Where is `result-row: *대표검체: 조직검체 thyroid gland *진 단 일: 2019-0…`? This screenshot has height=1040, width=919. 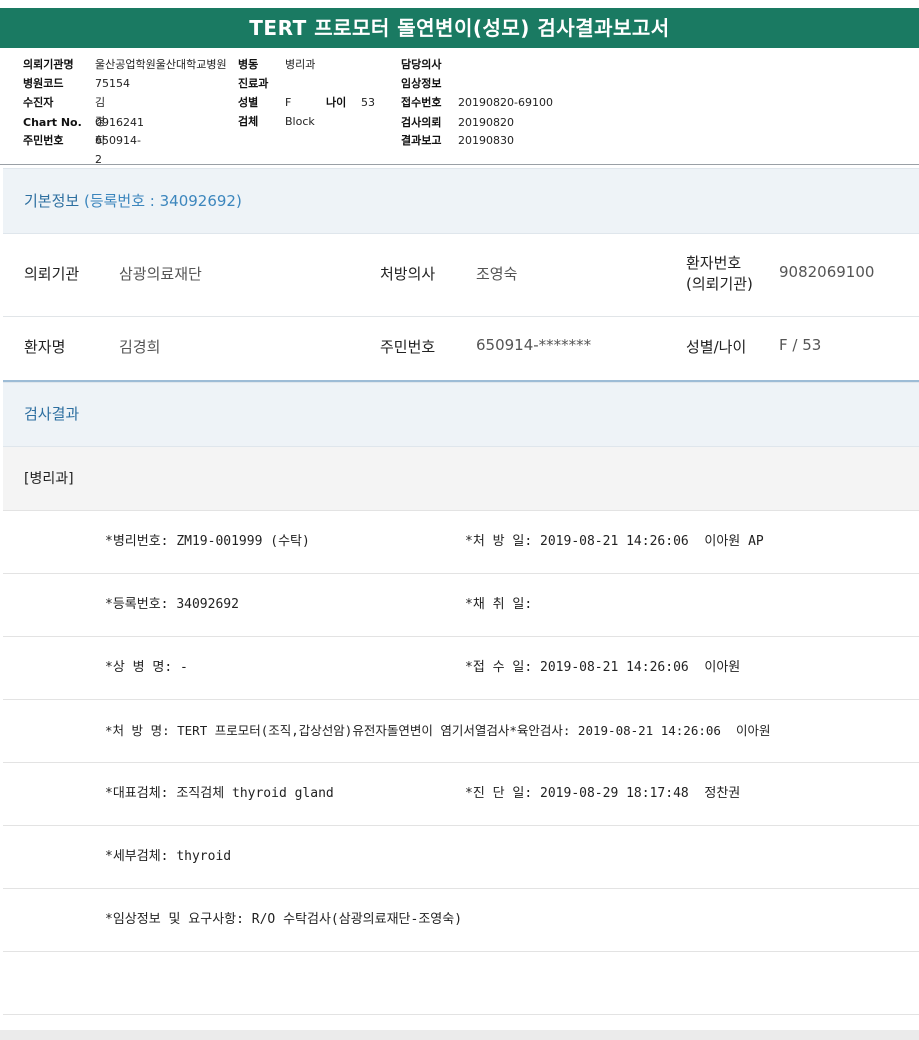
result-row: *대표검체: 조직검체 thyroid gland *진 단 일: 2019-0… is located at coordinates (461, 794).